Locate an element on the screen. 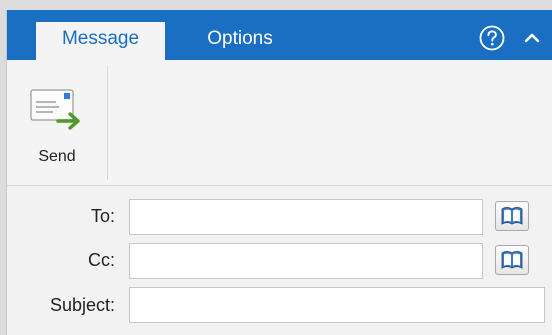 The width and height of the screenshot is (552, 335). cc-label: Cc: is located at coordinates (101, 260).